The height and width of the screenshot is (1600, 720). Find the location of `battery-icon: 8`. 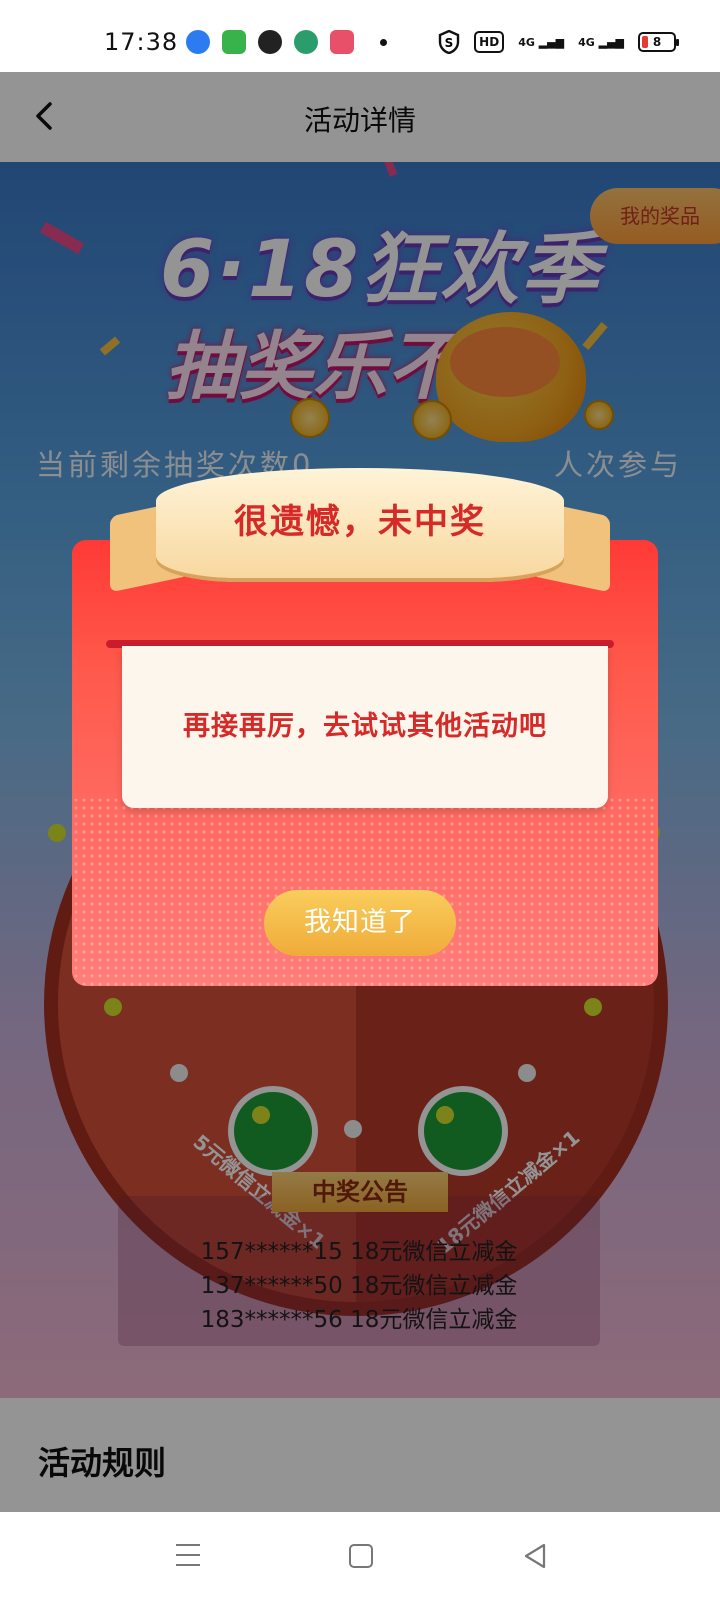

battery-icon: 8 is located at coordinates (658, 42).